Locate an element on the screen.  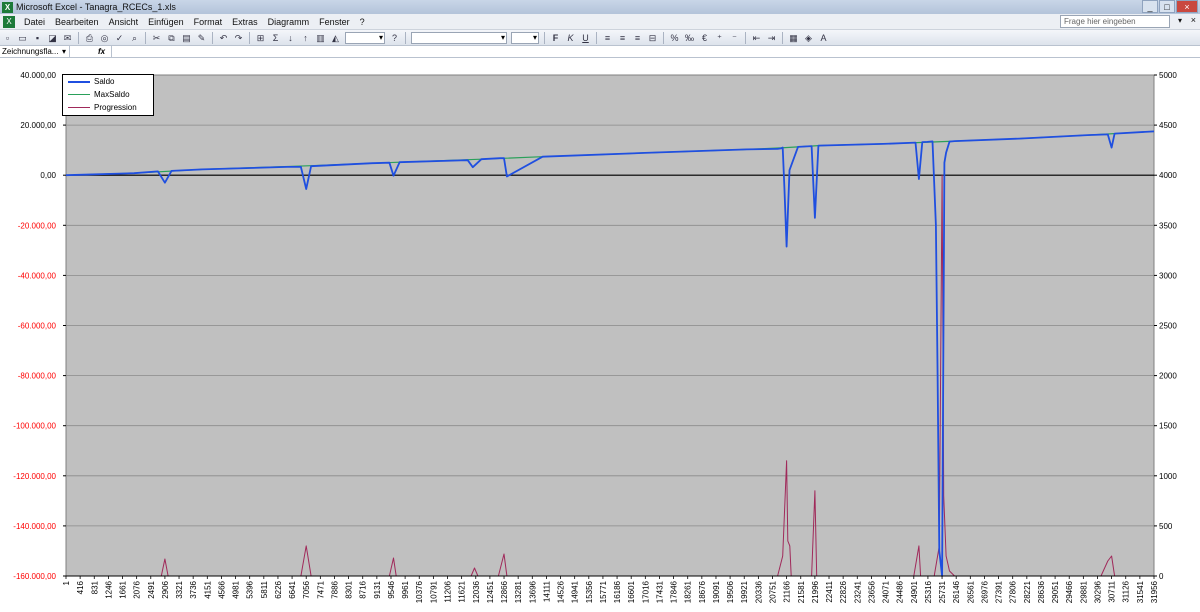
menu-help: ? is located at coordinates (362, 22).